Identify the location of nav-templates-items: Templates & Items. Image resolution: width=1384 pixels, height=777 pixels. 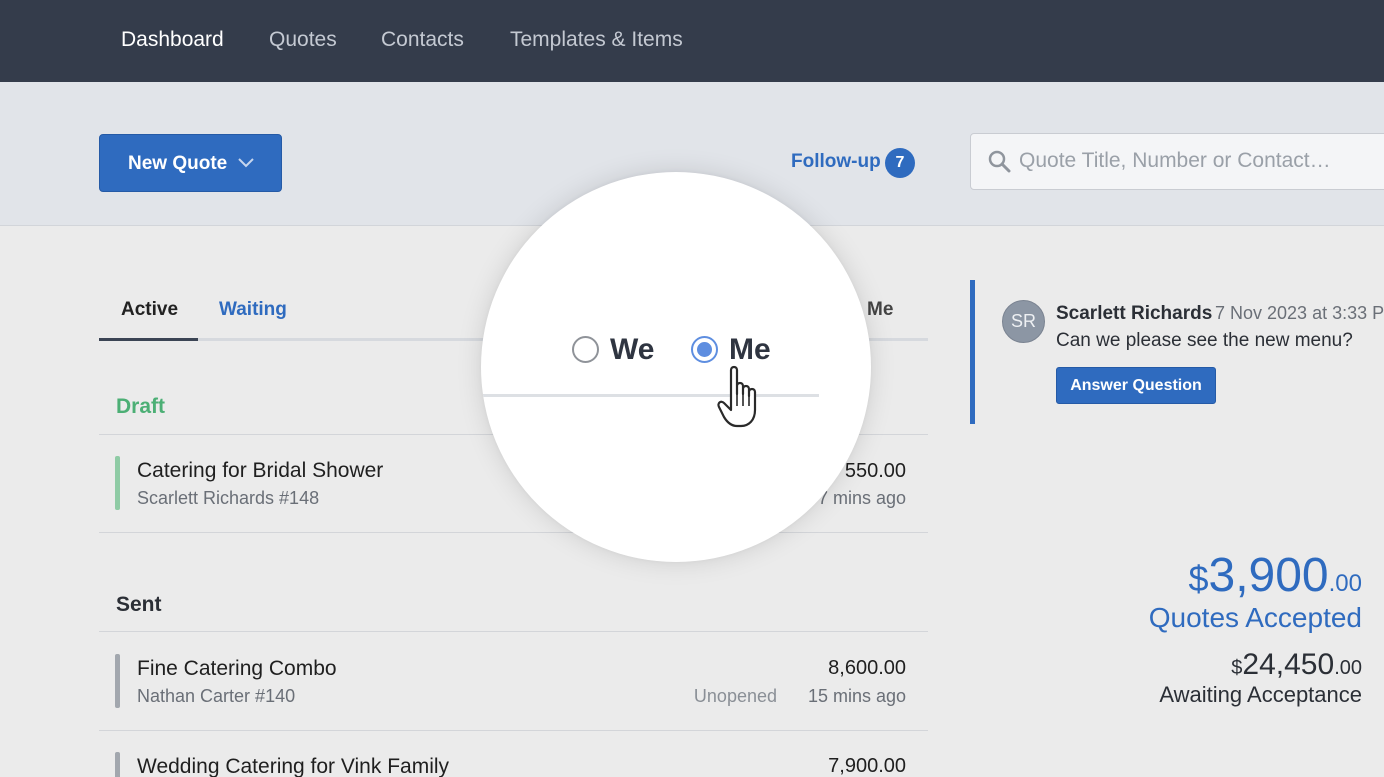
(596, 40).